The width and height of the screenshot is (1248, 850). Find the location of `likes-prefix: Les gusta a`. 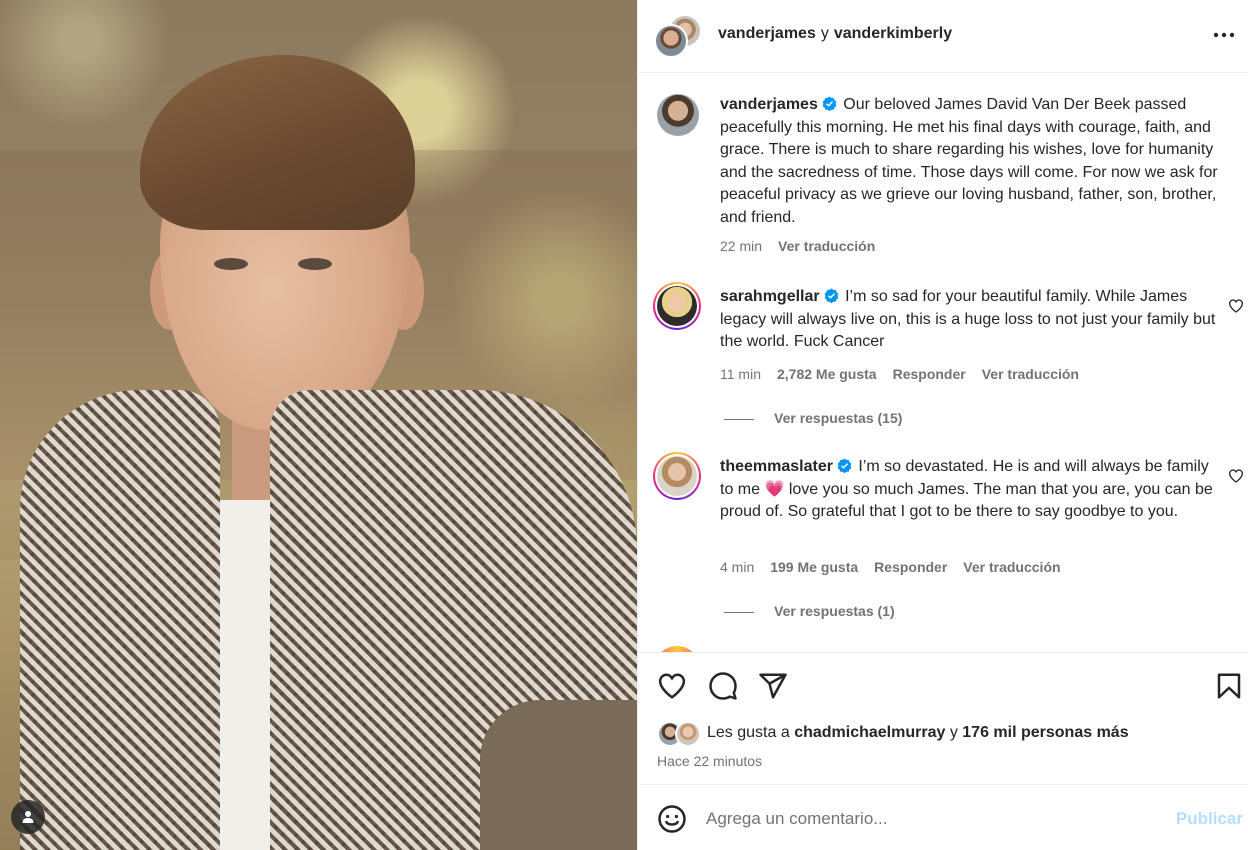

likes-prefix: Les gusta a is located at coordinates (748, 732).